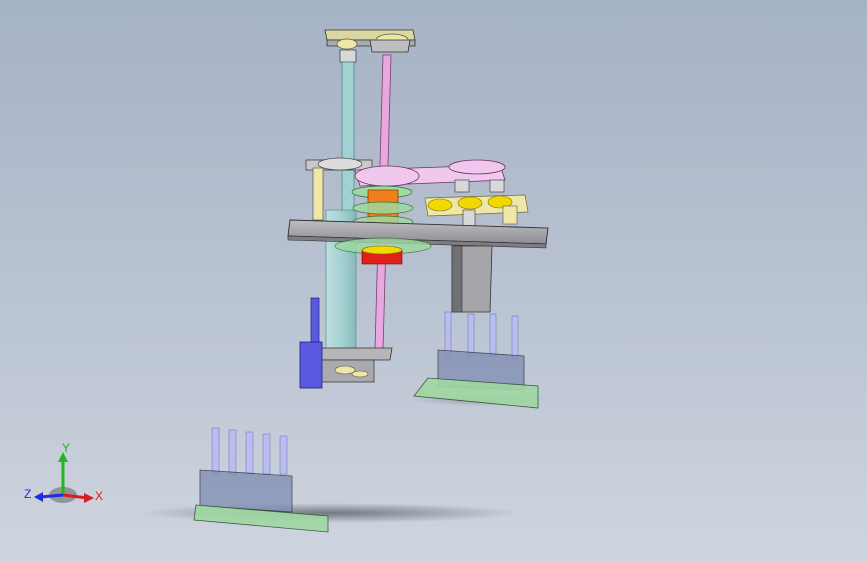 The height and width of the screenshot is (562, 867). What do you see at coordinates (261, 480) in the screenshot?
I see `lower-gripper` at bounding box center [261, 480].